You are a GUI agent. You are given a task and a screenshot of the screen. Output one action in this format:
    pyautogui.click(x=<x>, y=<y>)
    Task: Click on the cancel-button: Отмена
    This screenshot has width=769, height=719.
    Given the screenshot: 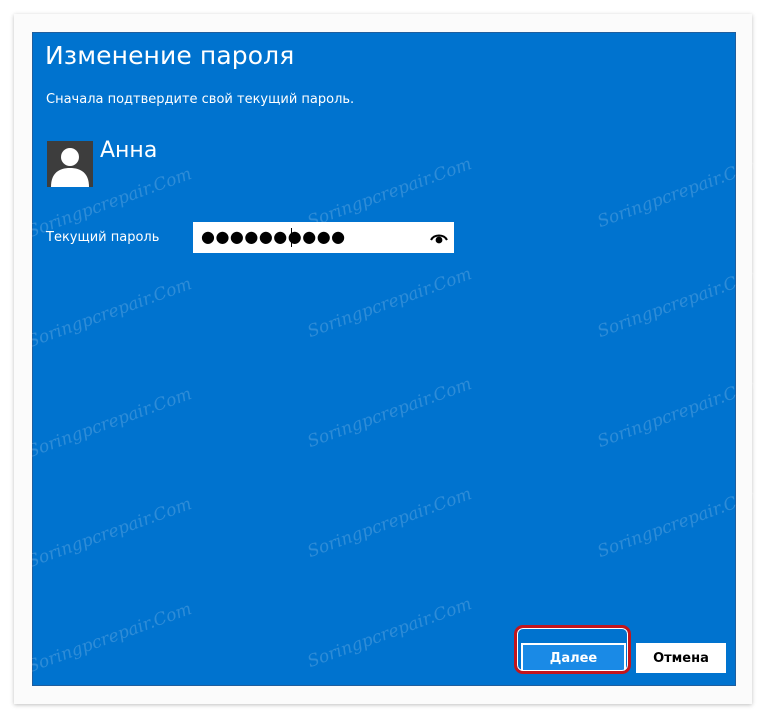 What is the action you would take?
    pyautogui.click(x=681, y=658)
    